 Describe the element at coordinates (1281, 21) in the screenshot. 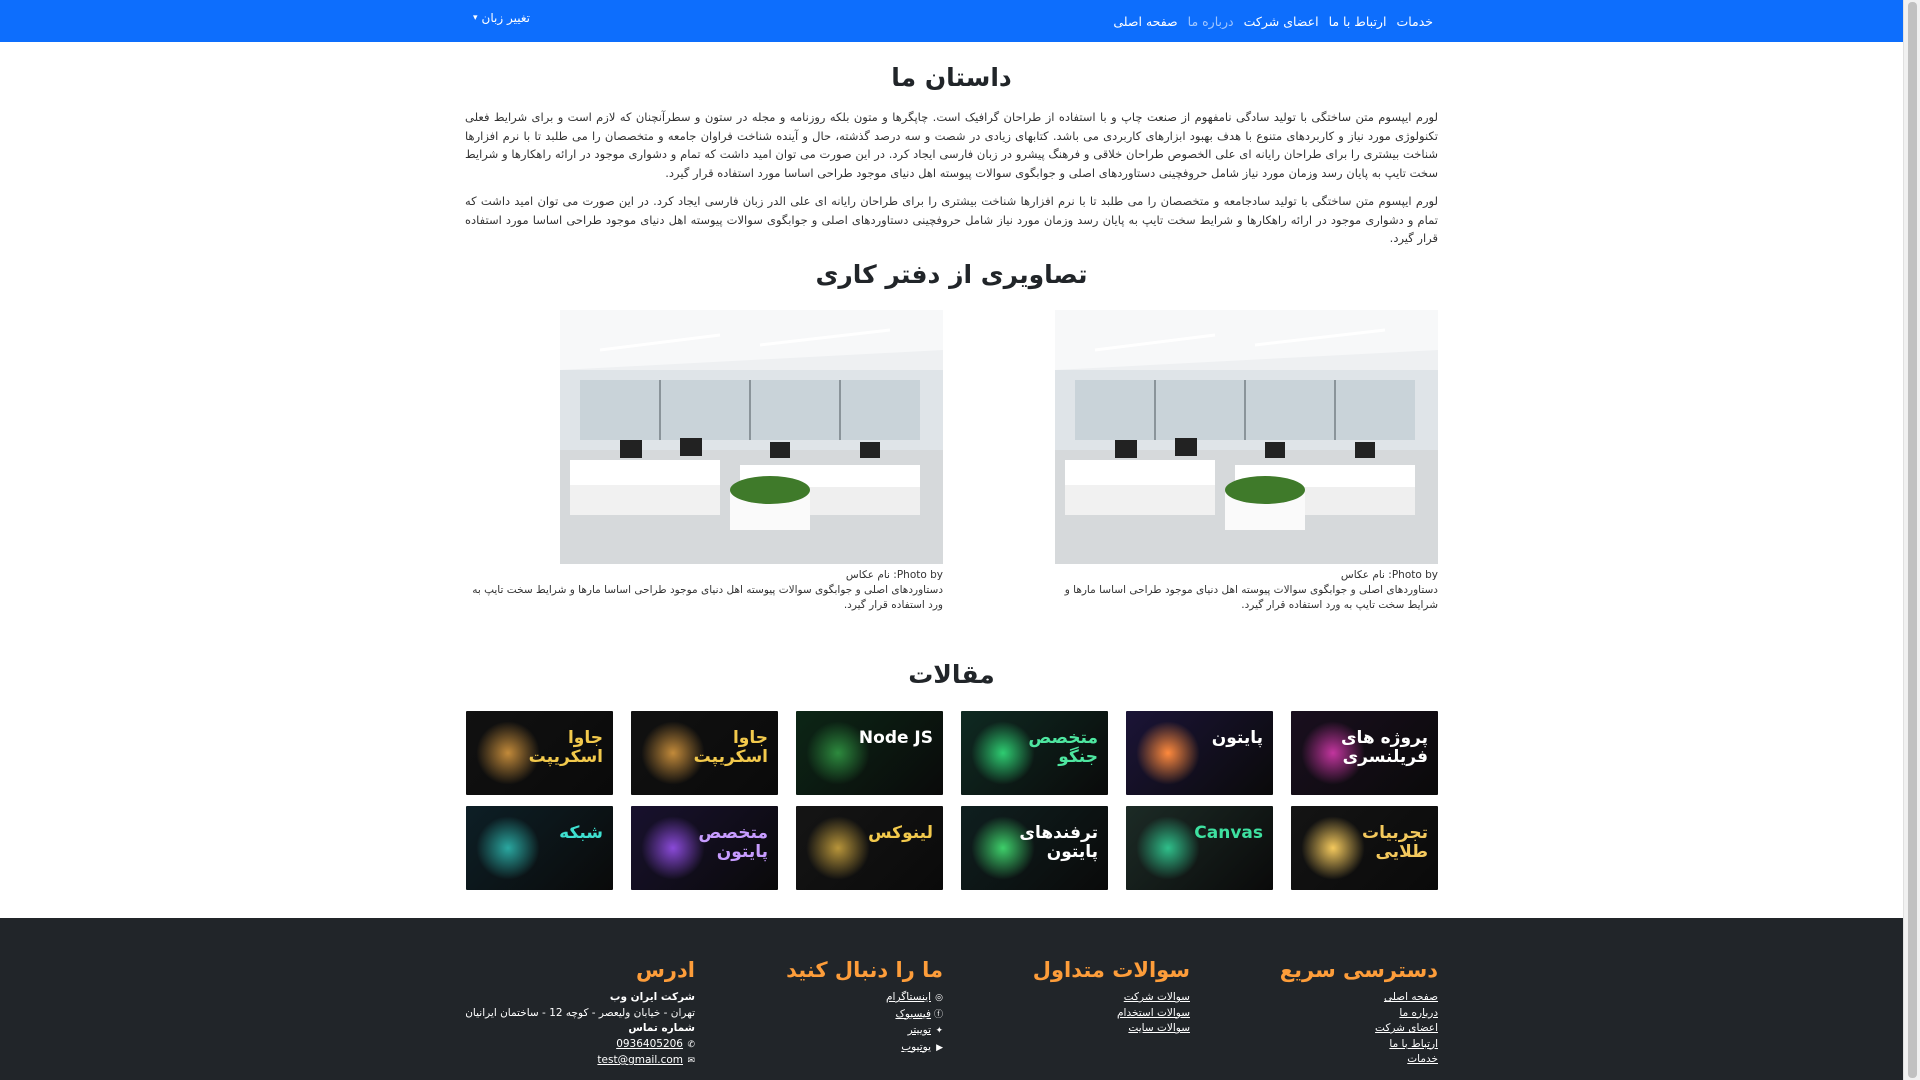

I see `nav-link-members: اعضای شرکت` at that location.